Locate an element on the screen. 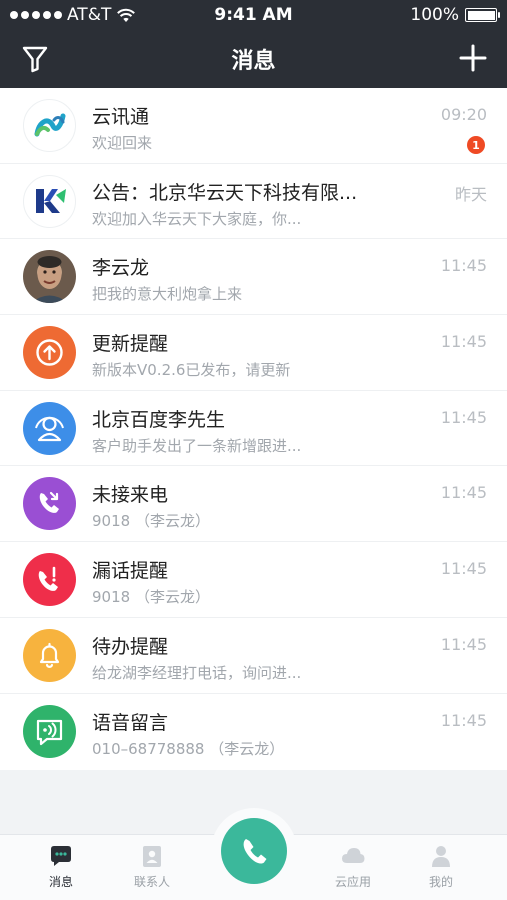  phone-icon is located at coordinates (255, 851).